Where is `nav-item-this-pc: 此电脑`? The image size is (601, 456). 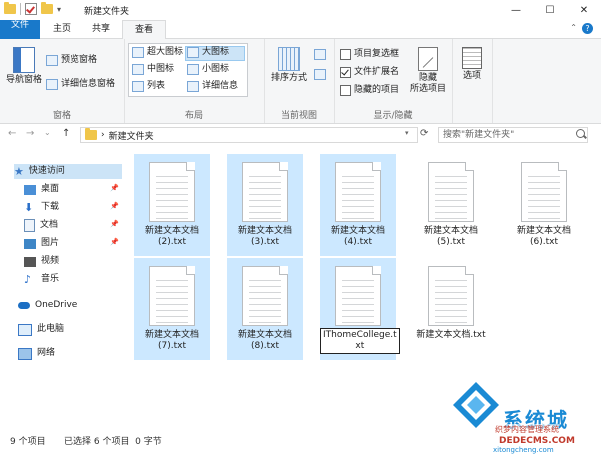
nav-item-this-pc: 此电脑 is located at coordinates (41, 329).